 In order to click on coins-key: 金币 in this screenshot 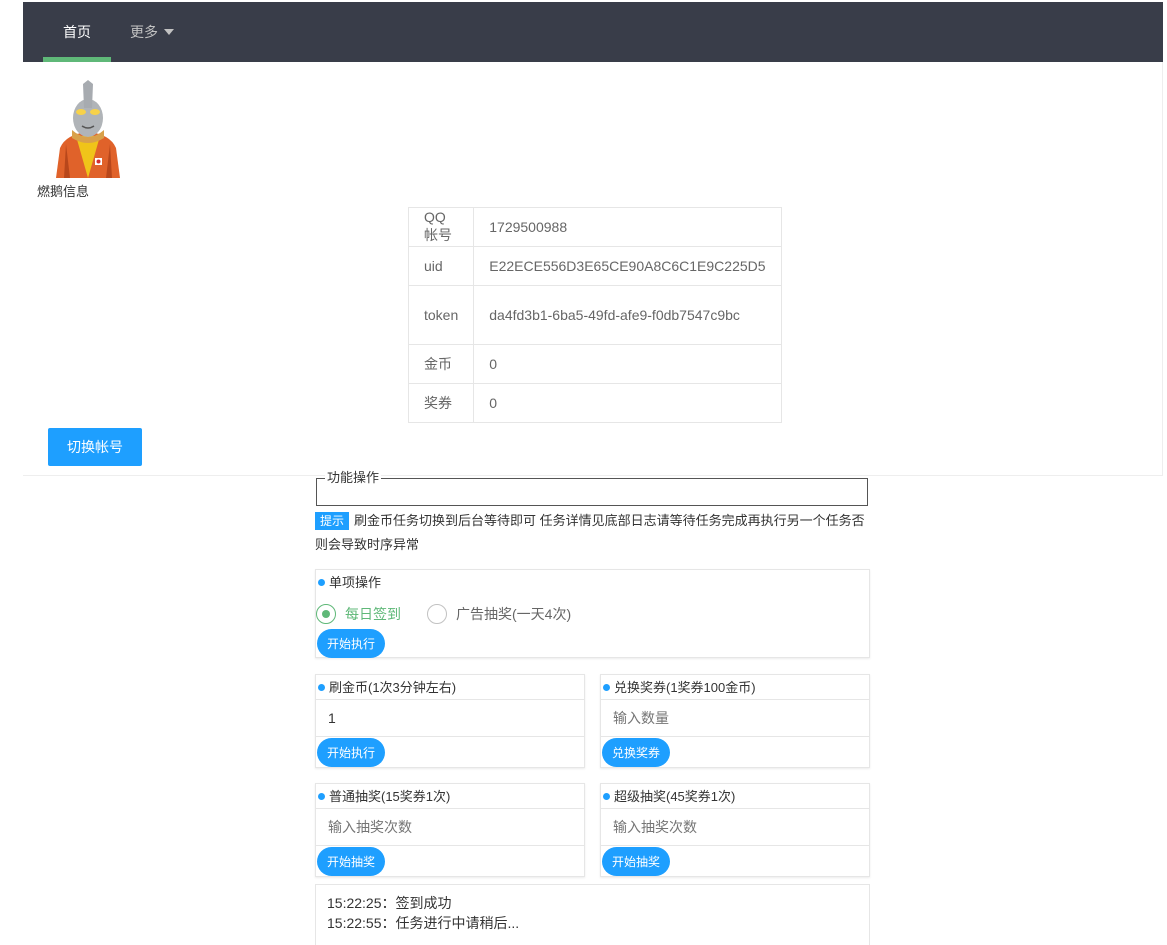, I will do `click(441, 364)`.